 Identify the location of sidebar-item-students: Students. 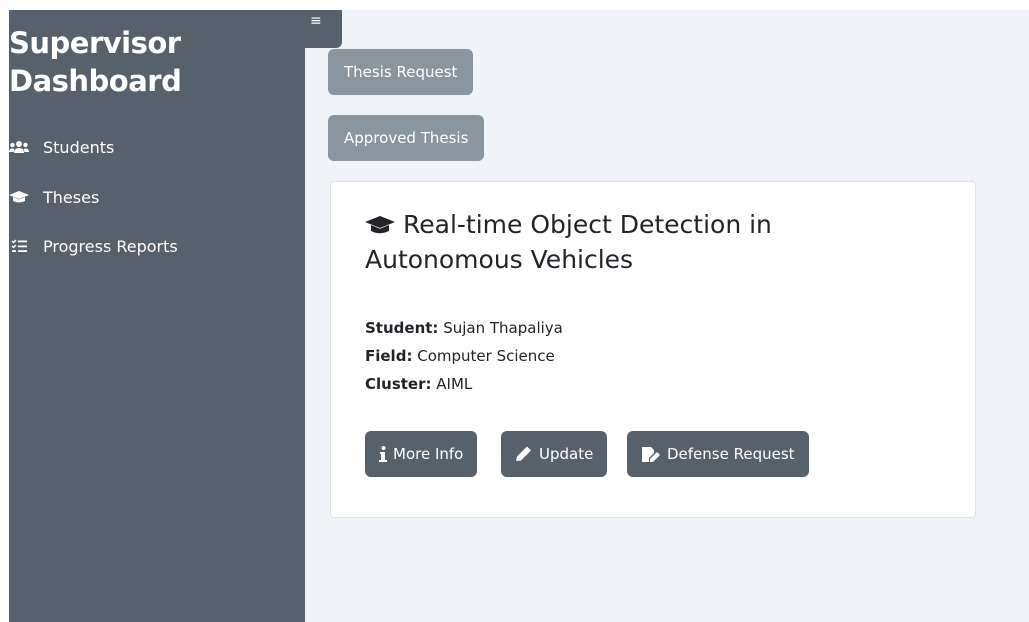
(61, 147).